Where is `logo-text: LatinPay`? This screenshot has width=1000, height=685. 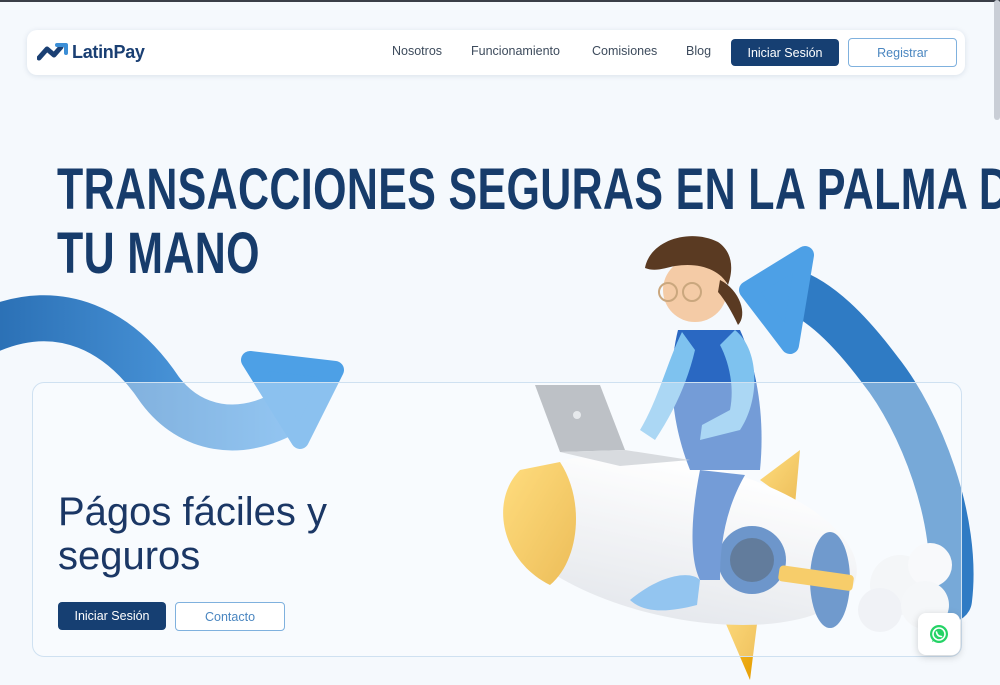 logo-text: LatinPay is located at coordinates (108, 51).